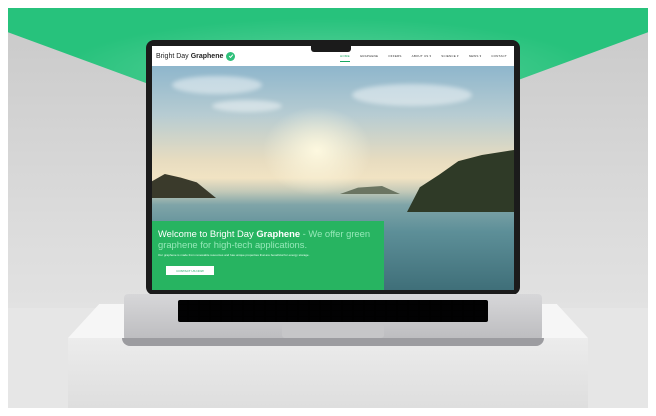 The image size is (656, 416). What do you see at coordinates (207, 56) in the screenshot?
I see `logo-text-bold: Graphene` at bounding box center [207, 56].